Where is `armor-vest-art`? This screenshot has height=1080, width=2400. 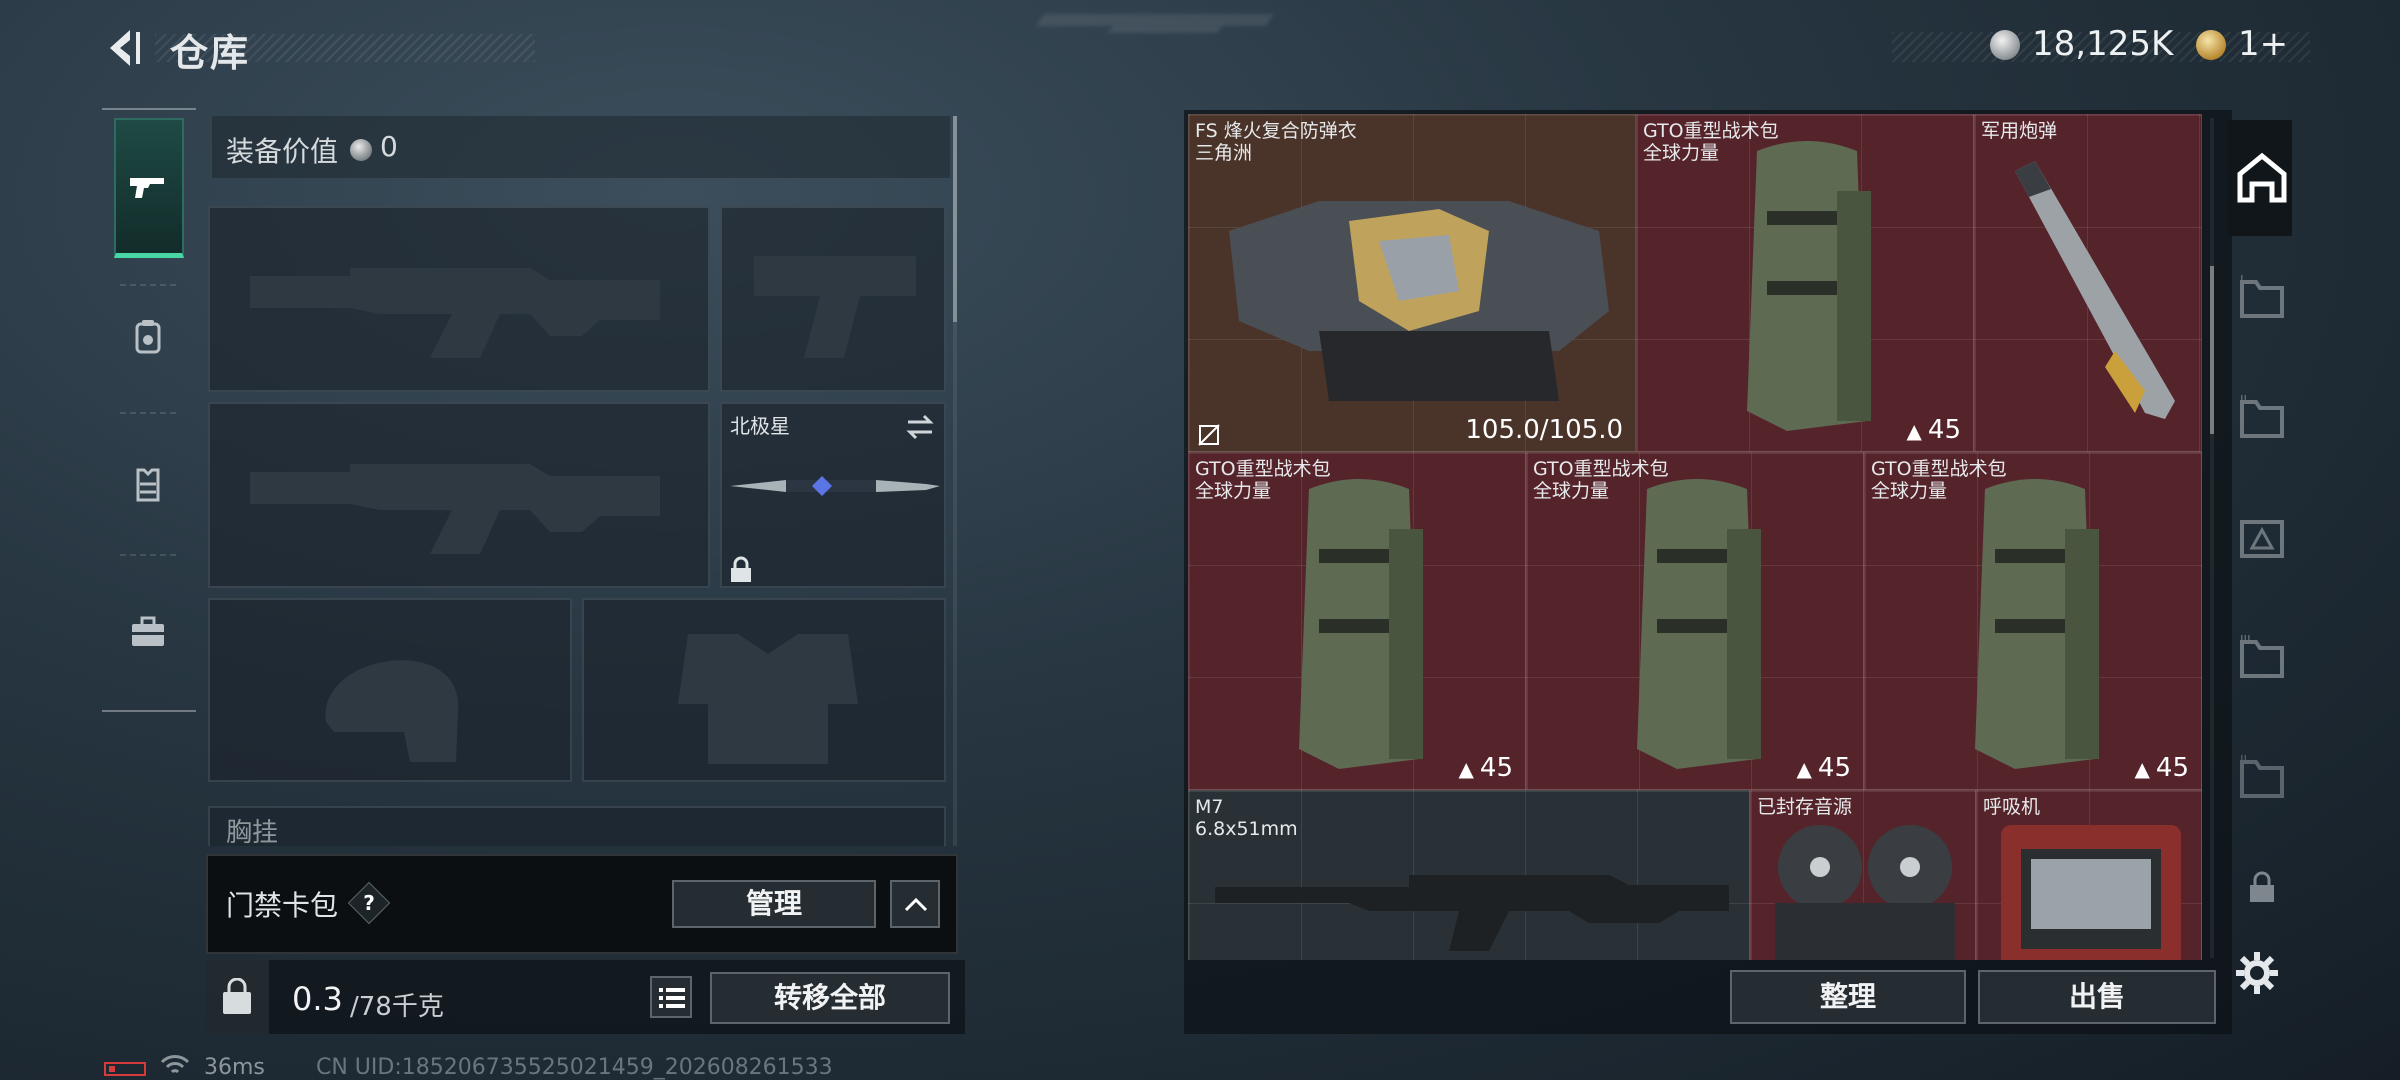
armor-vest-art is located at coordinates (1419, 301).